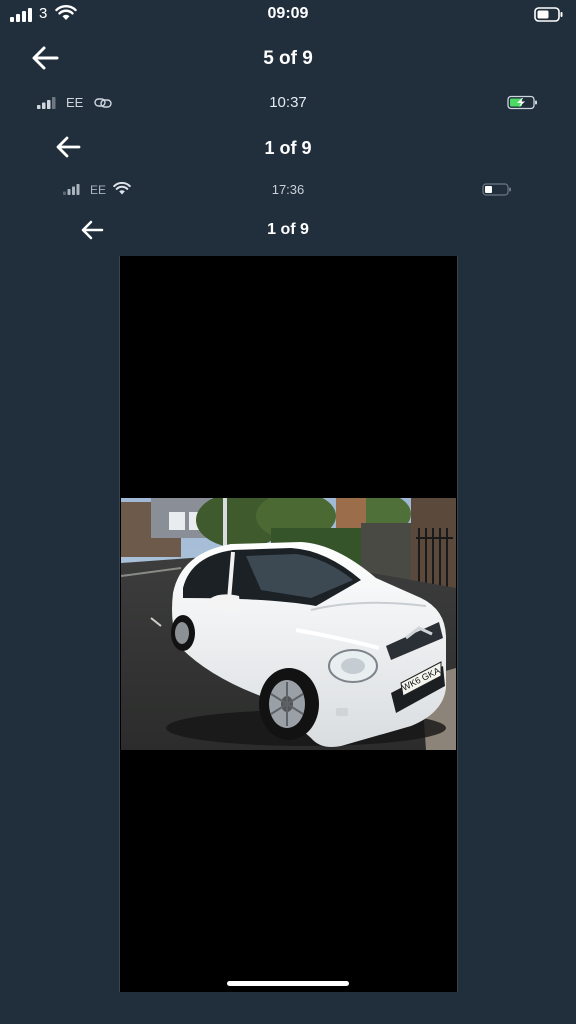 This screenshot has height=1024, width=576. I want to click on image-counter: 5 of 9, so click(288, 58).